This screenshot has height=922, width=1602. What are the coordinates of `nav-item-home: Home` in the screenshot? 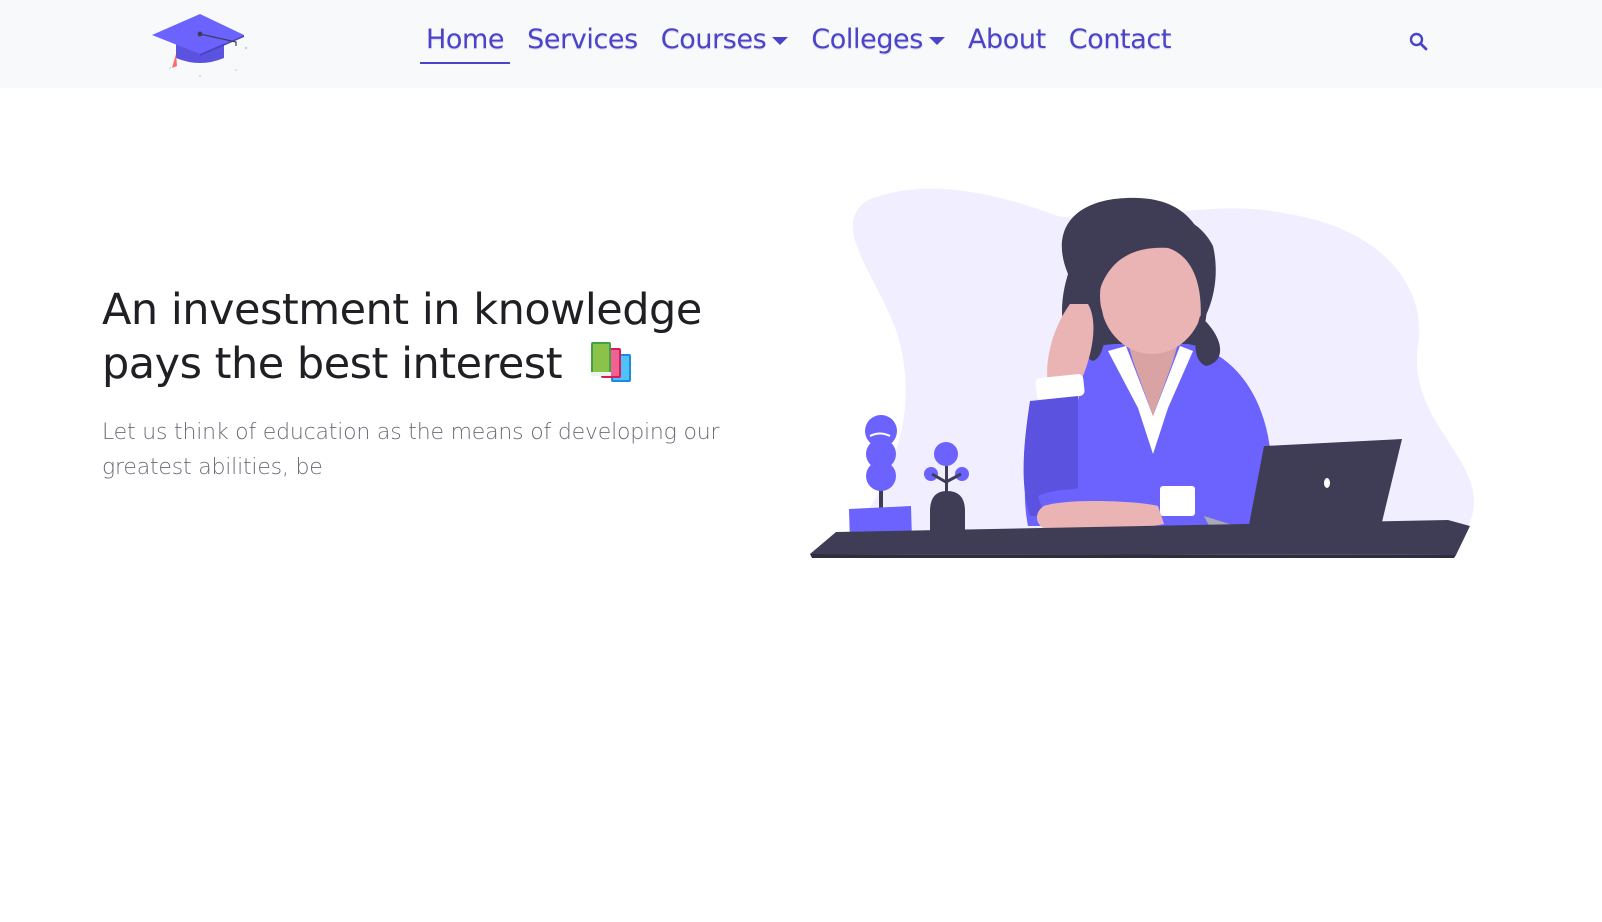 It's located at (465, 42).